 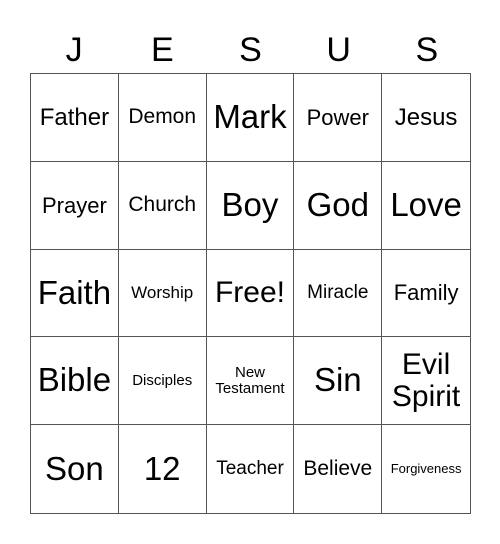 What do you see at coordinates (426, 206) in the screenshot?
I see `bingo-cell: Love` at bounding box center [426, 206].